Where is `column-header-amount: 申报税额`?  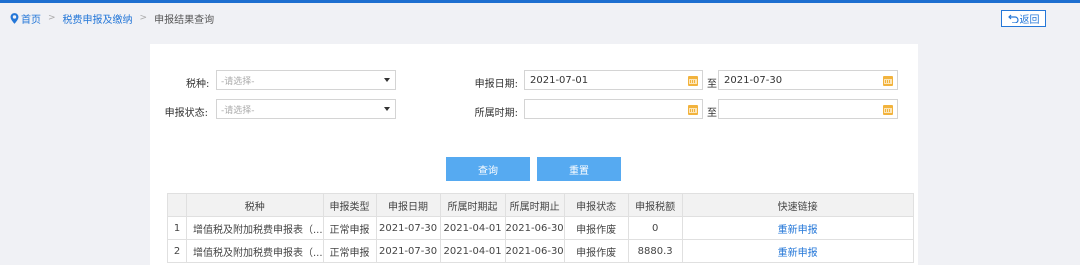
column-header-amount: 申报税额 is located at coordinates (655, 205).